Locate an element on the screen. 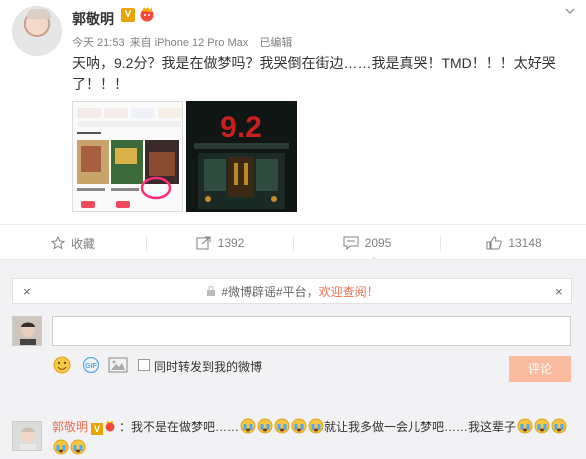 Image resolution: width=586 pixels, height=459 pixels. poster-score: 9.2 is located at coordinates (241, 127).